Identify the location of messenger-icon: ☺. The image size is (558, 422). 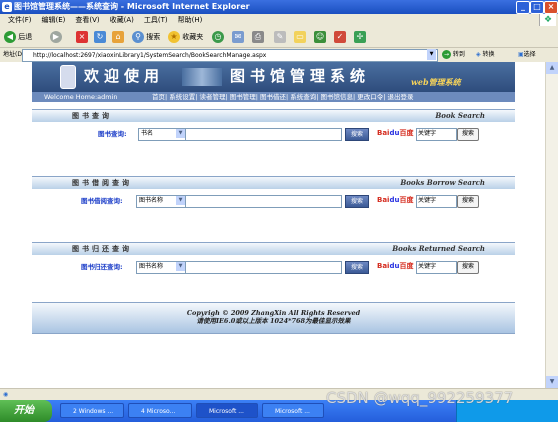
(320, 37).